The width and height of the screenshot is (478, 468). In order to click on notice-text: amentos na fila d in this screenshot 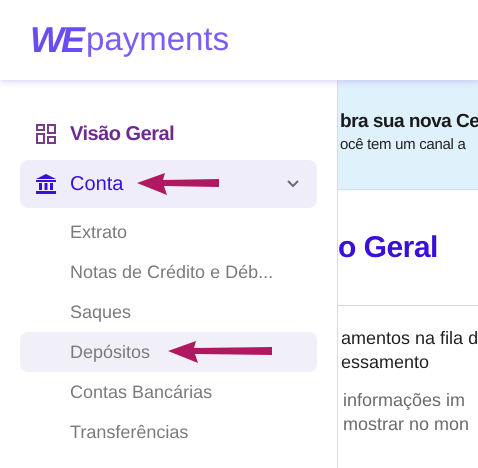, I will do `click(409, 338)`.